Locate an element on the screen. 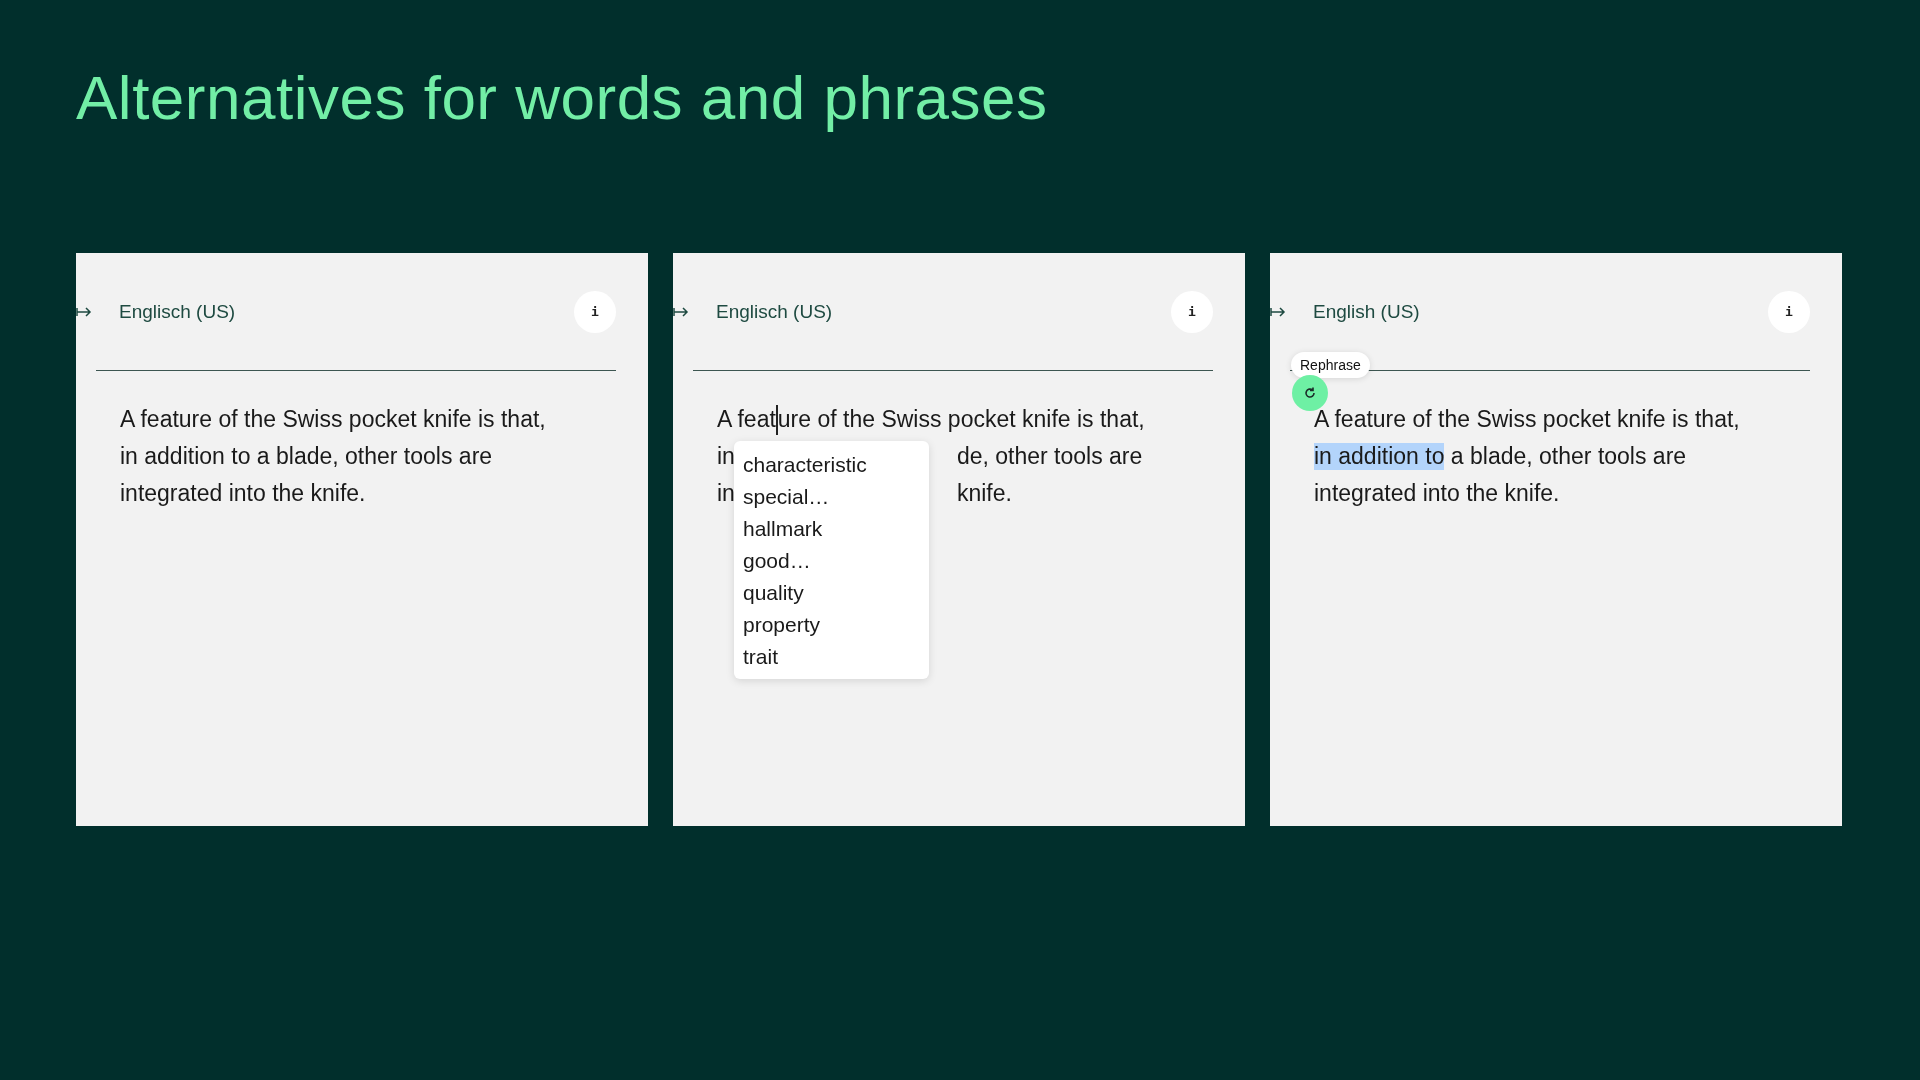 This screenshot has width=1920, height=1080. text-line: A feat is located at coordinates (746, 419).